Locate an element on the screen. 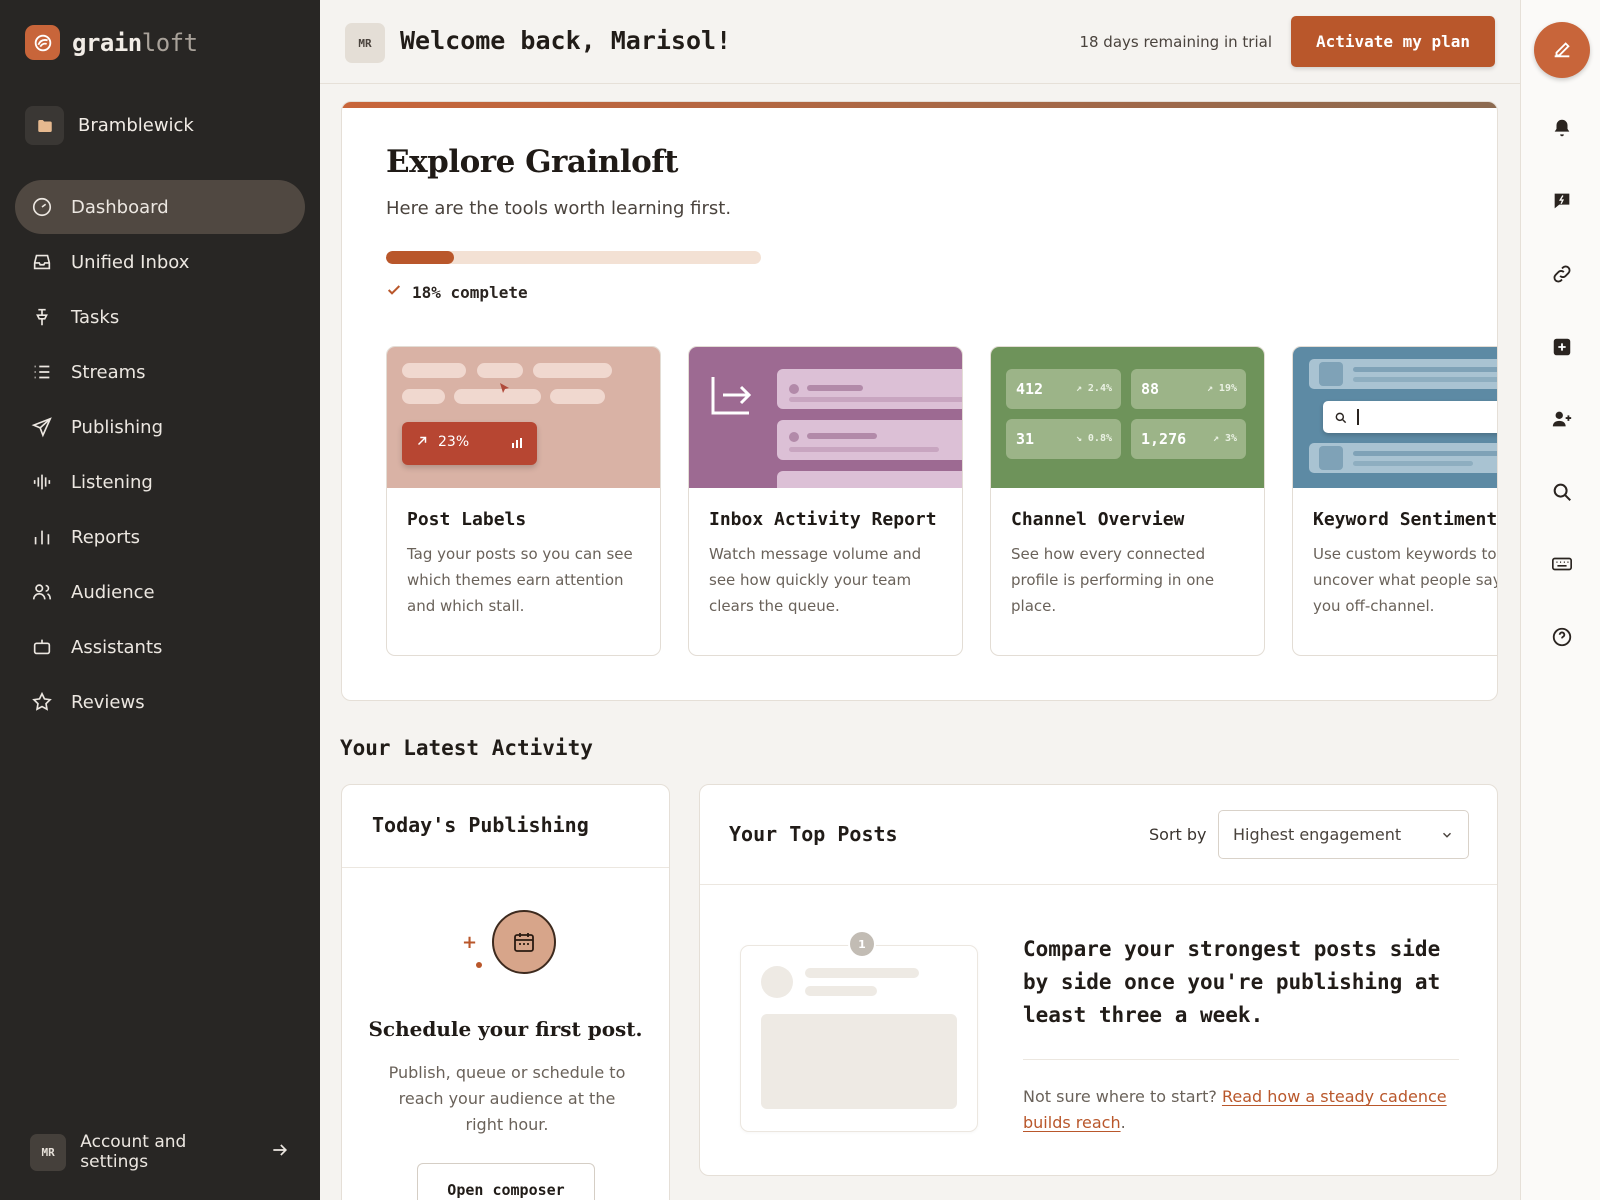  nav-item-listening: Listening is located at coordinates (160, 482).